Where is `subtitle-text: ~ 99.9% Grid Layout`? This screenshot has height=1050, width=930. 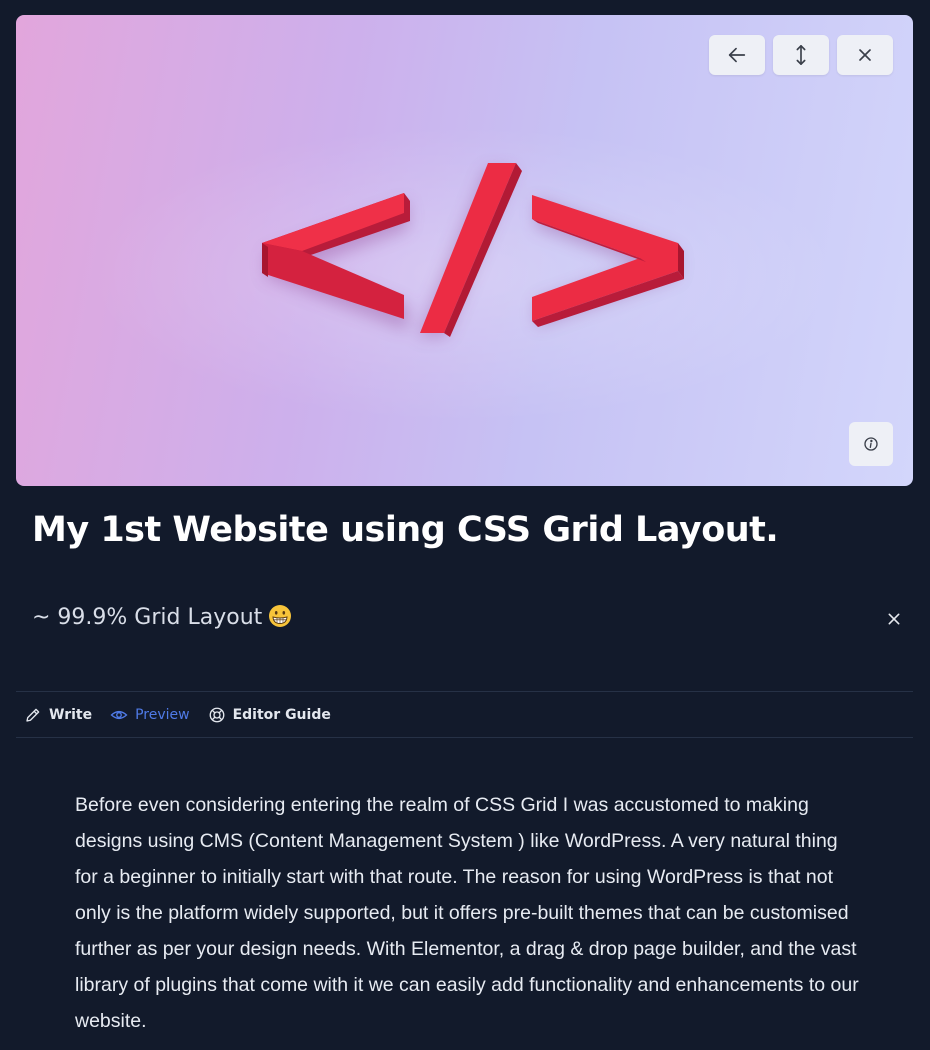
subtitle-text: ~ 99.9% Grid Layout is located at coordinates (147, 617).